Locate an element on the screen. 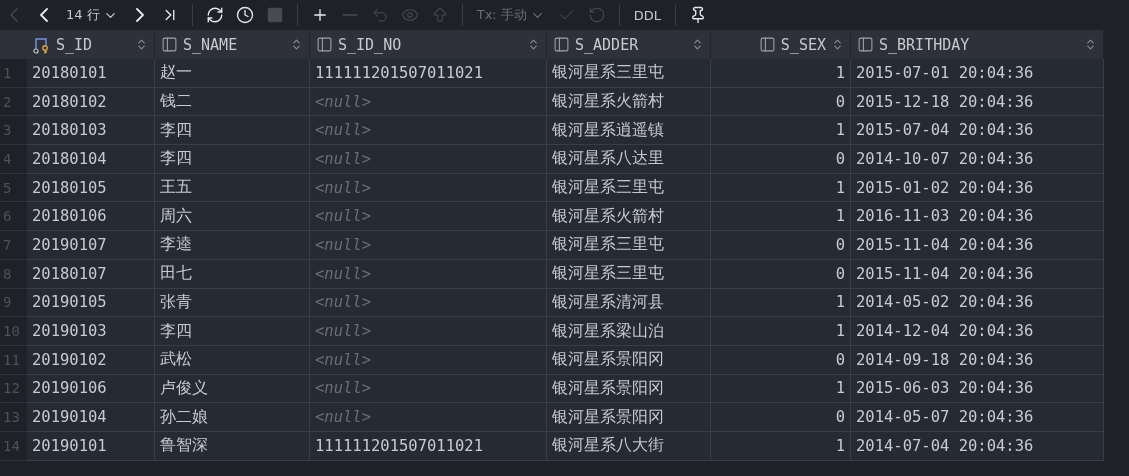  table-cell: 2015-01-02 20:04:36 is located at coordinates (977, 188).